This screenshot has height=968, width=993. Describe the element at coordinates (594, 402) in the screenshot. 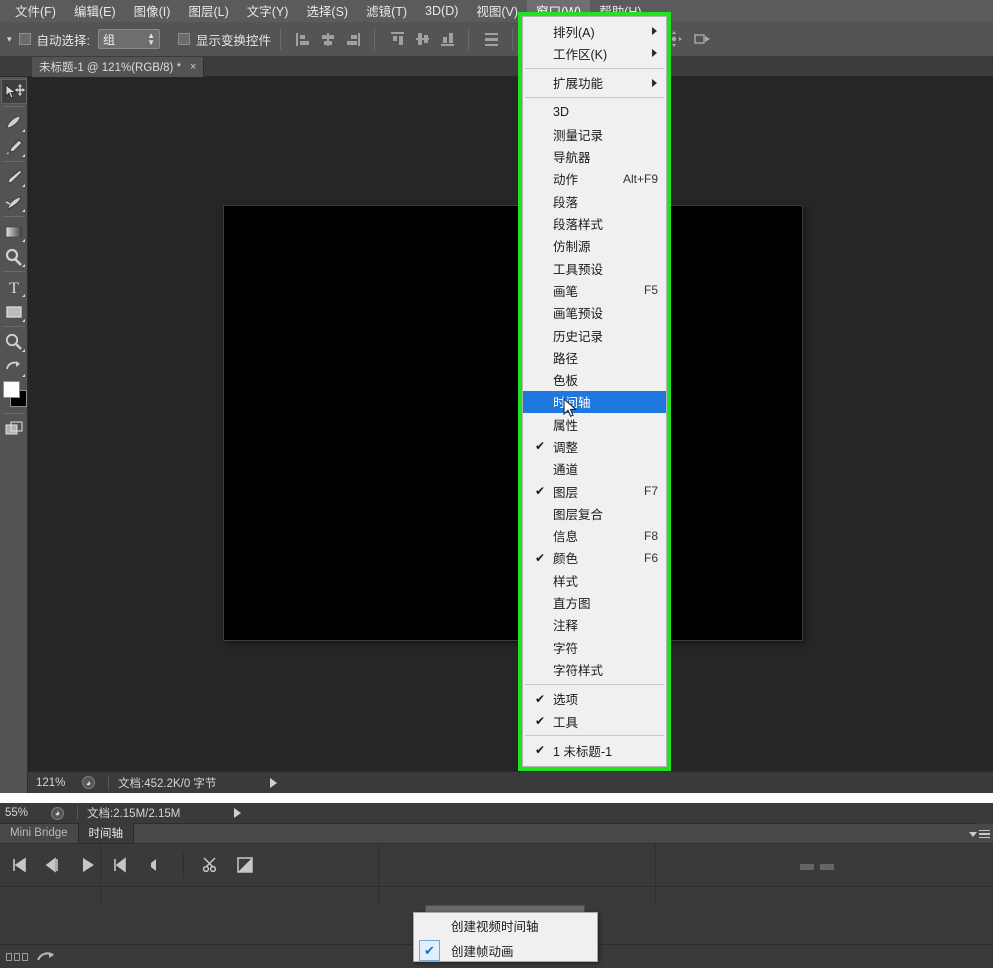

I see `window-menu-item-16: 时间轴` at that location.